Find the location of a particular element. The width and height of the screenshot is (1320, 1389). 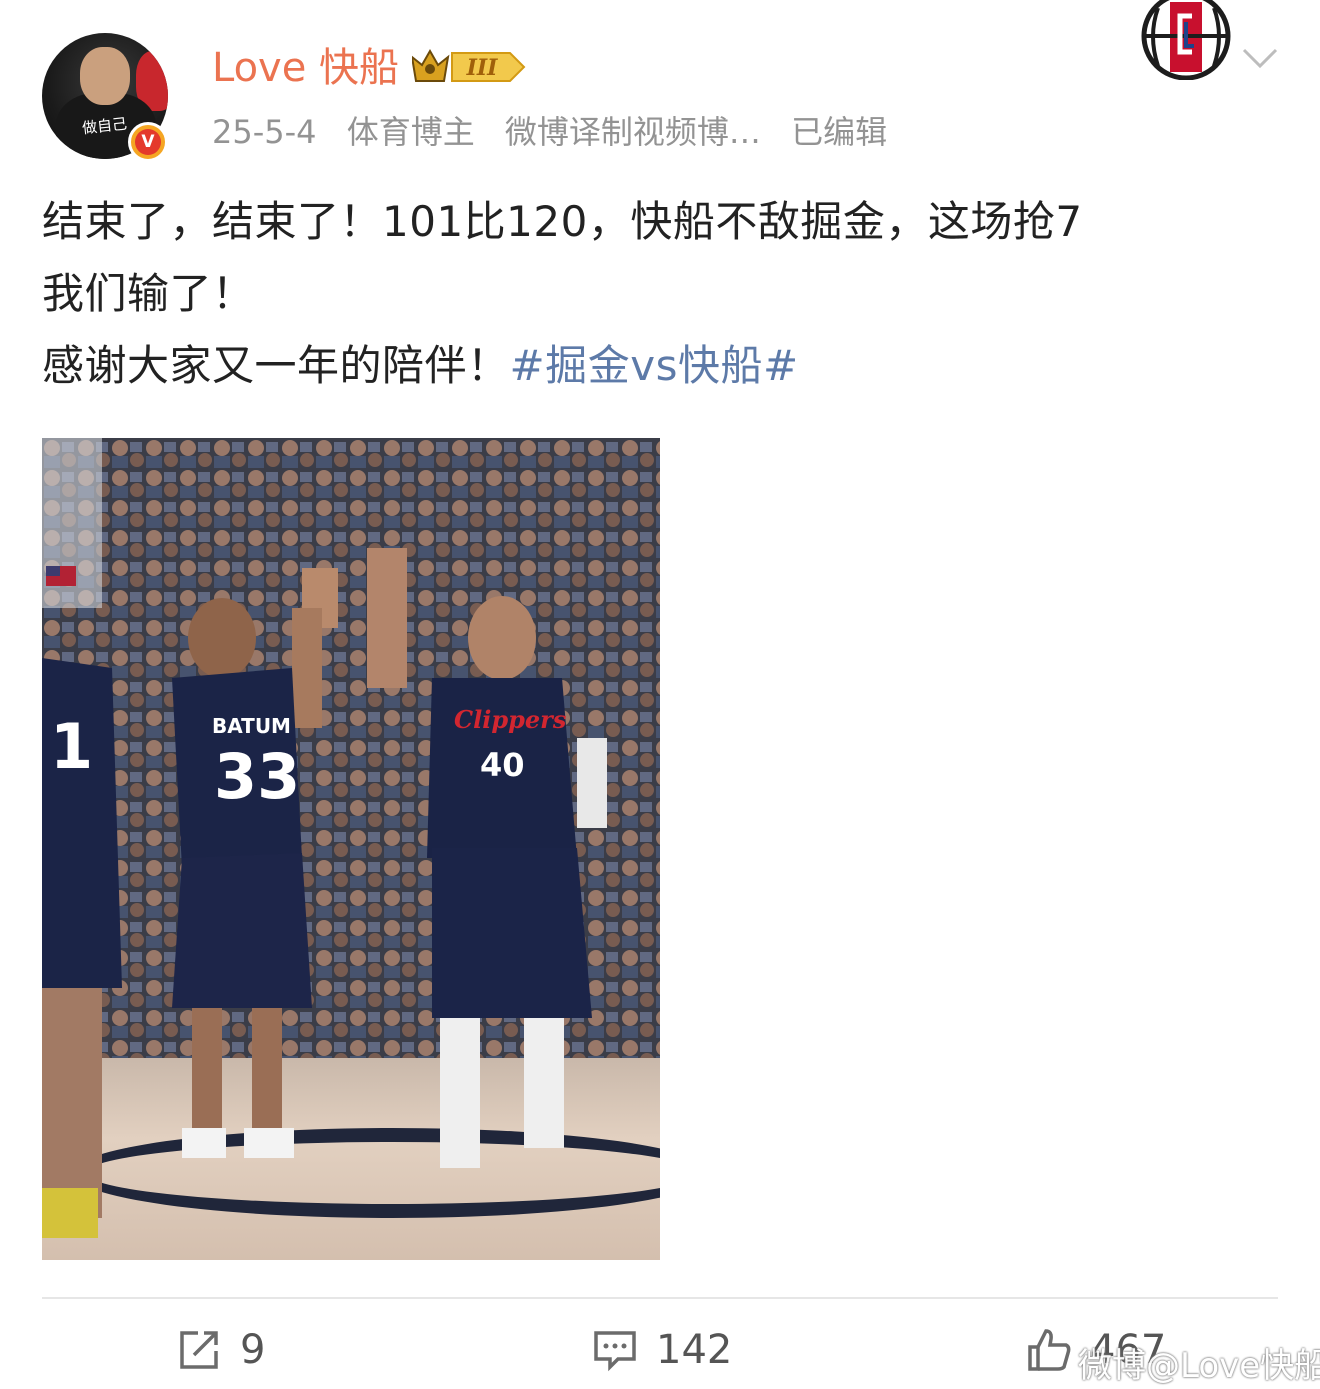

clippers-logo-icon is located at coordinates (1186, 40).